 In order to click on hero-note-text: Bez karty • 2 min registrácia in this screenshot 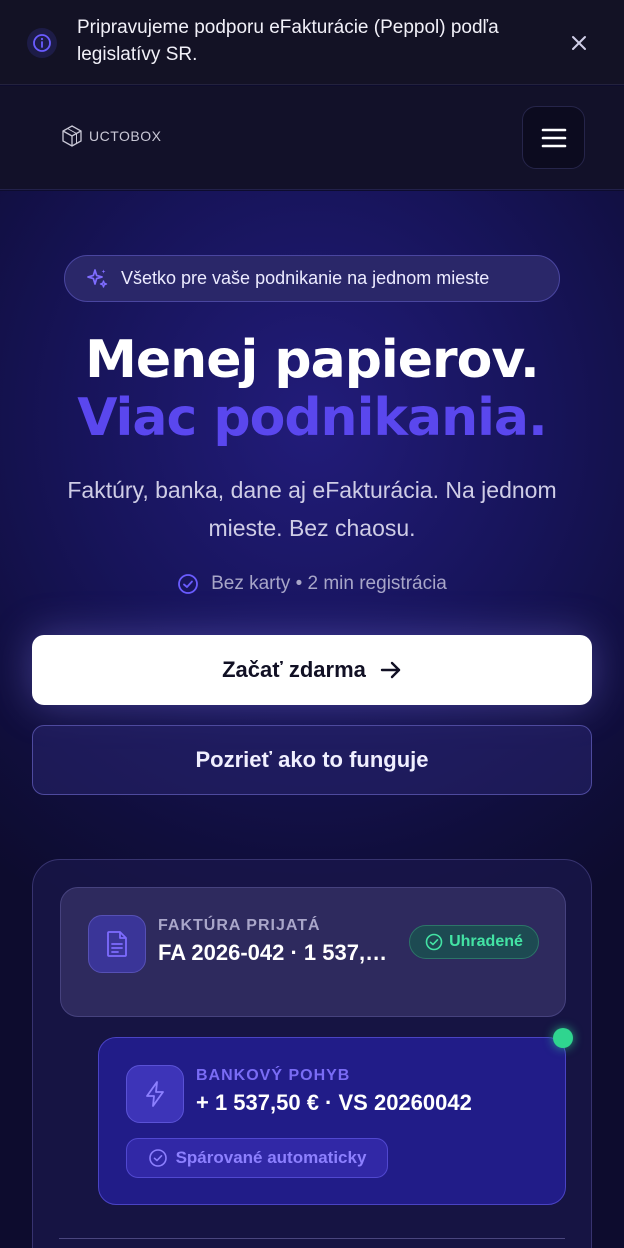, I will do `click(329, 583)`.